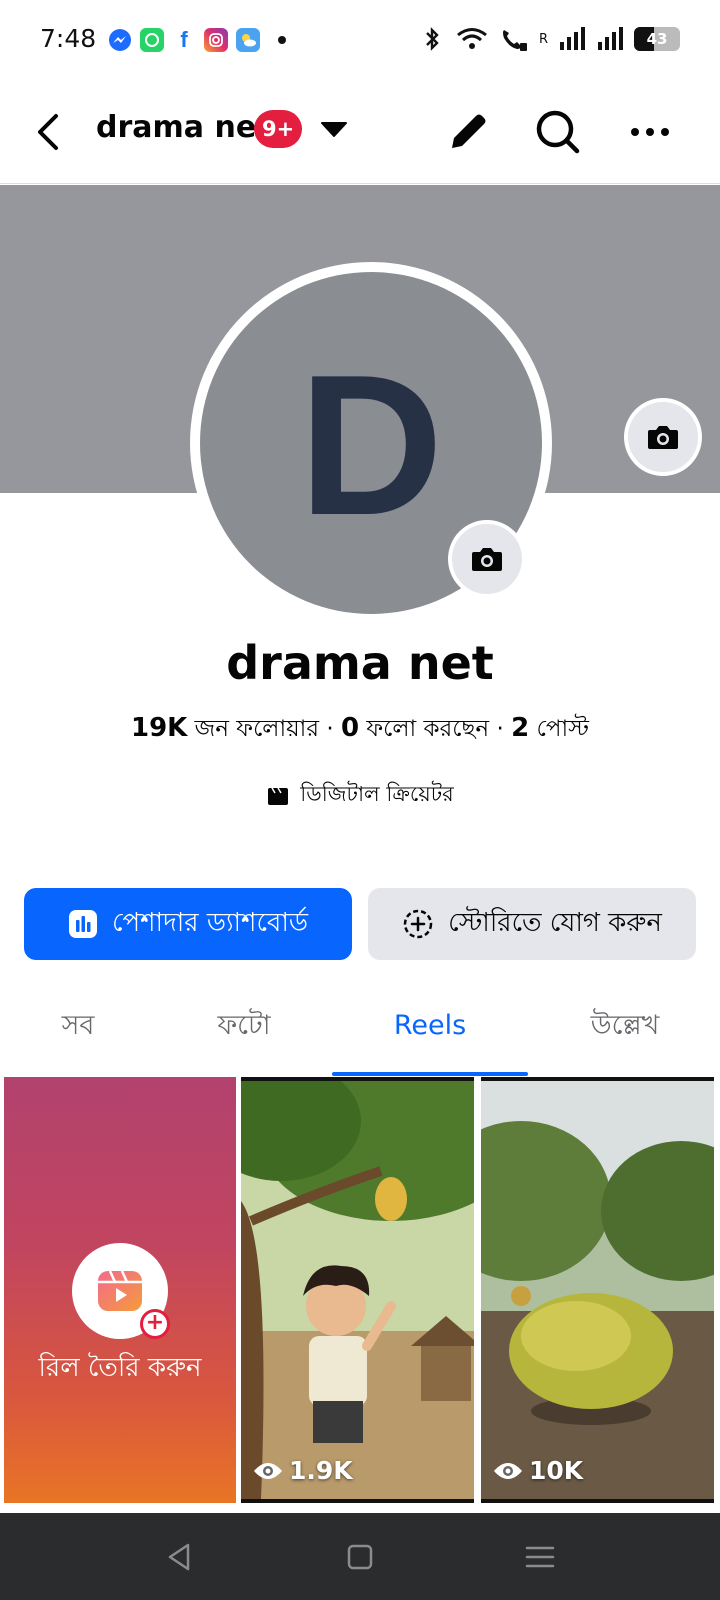 The height and width of the screenshot is (1600, 720). I want to click on header-title: drama net, so click(183, 127).